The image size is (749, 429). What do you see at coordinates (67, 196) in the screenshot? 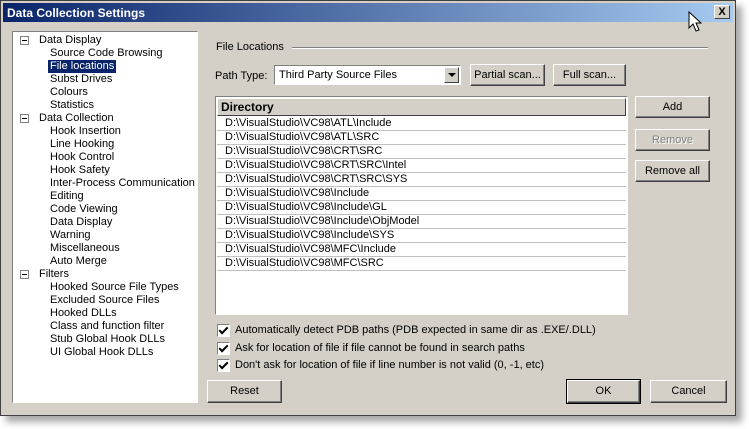
I see `tree-item: Editing` at bounding box center [67, 196].